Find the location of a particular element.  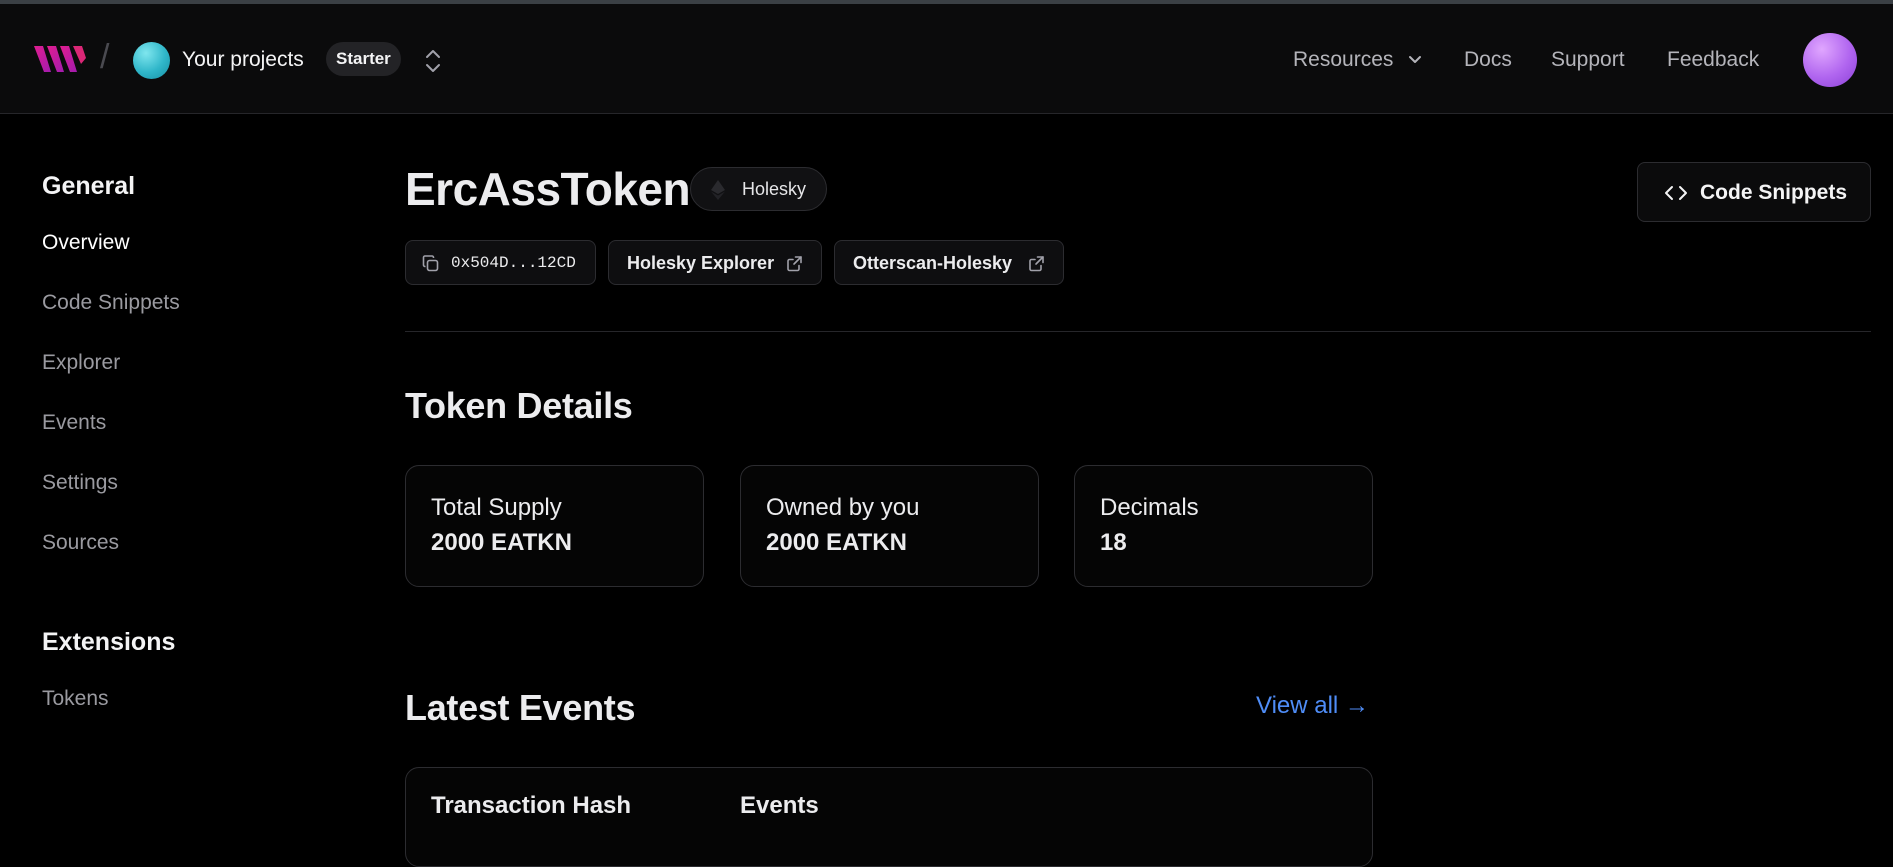

code-snippets-button: Code Snippets is located at coordinates (1754, 192).